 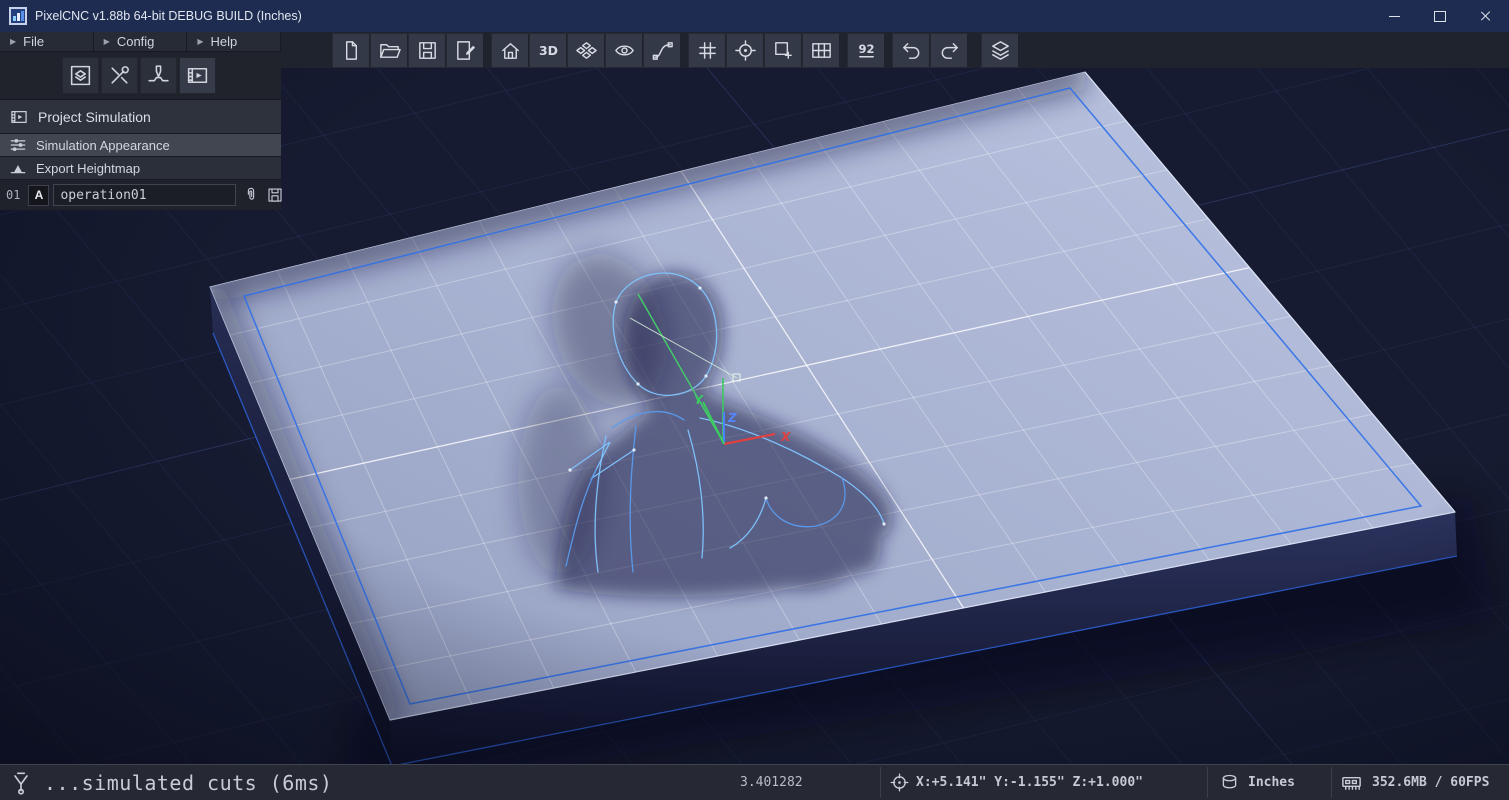 I want to click on grid-toggle-button, so click(x=707, y=50).